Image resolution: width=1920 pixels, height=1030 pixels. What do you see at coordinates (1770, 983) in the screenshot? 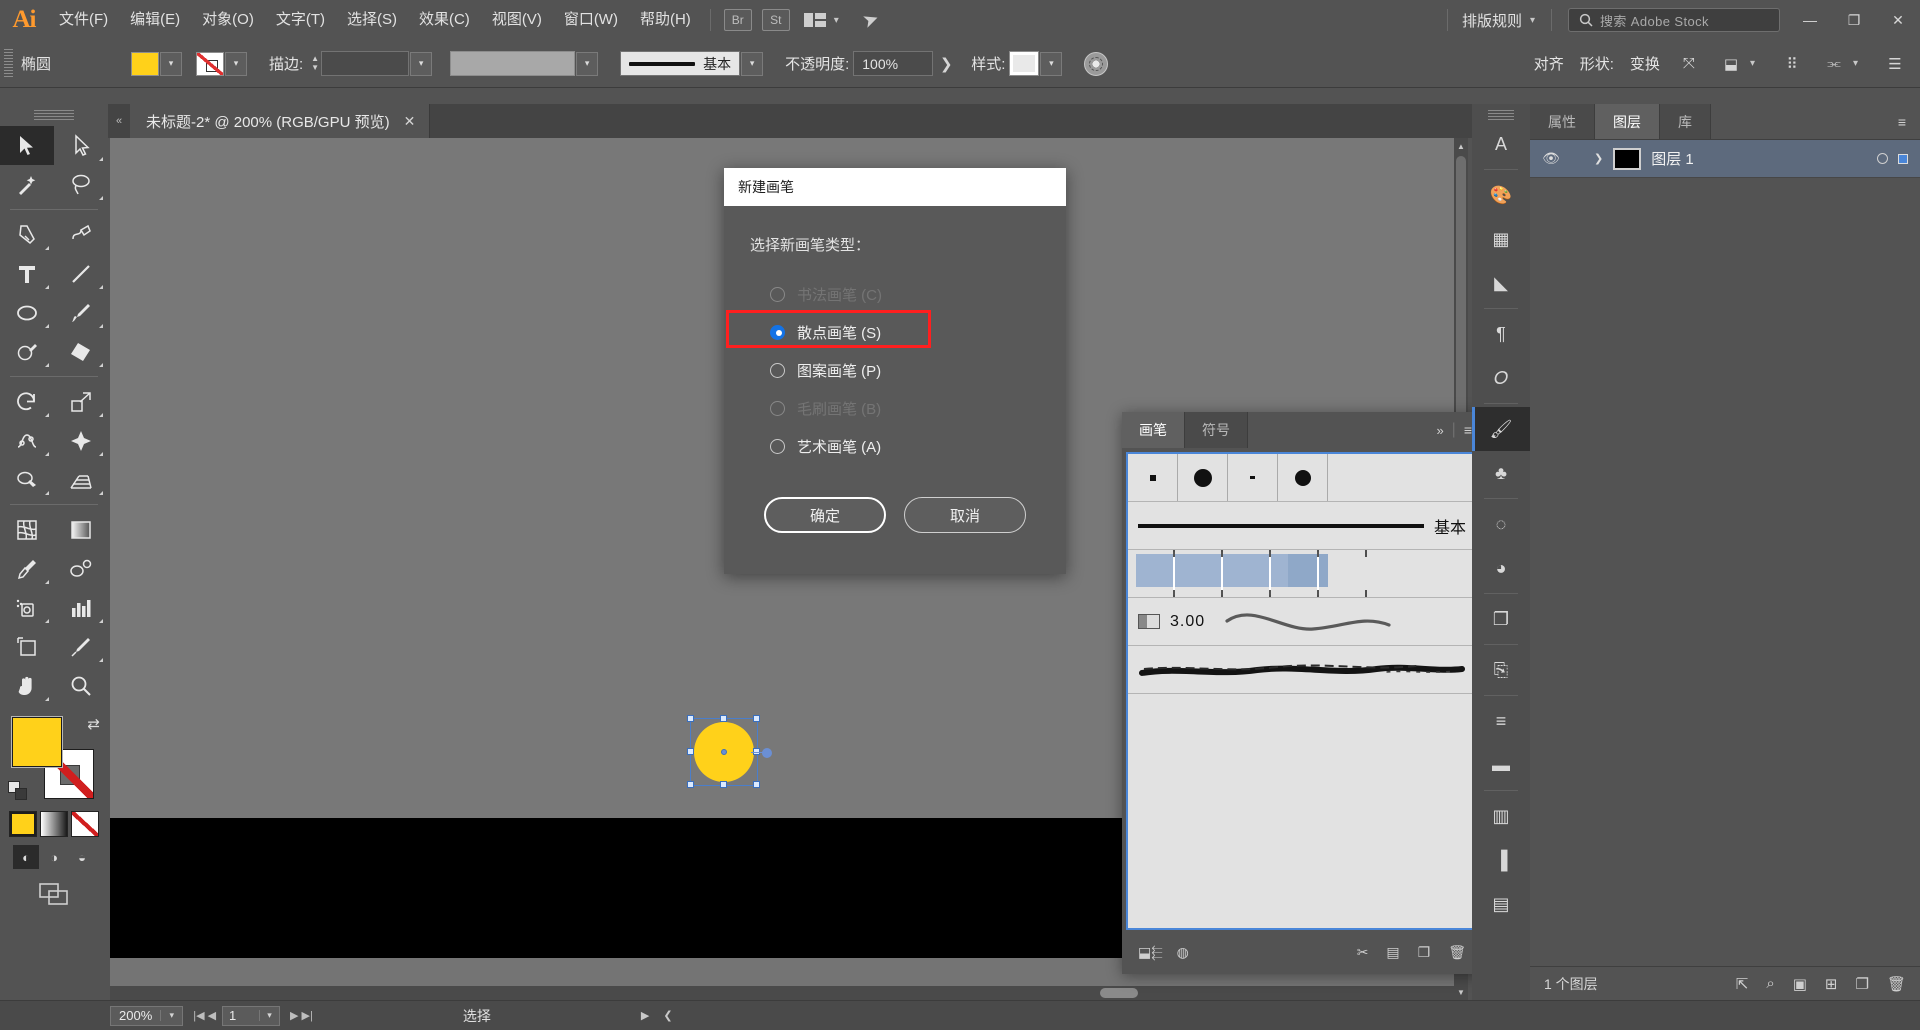
I see `locate-object-icon: ⌕` at bounding box center [1770, 983].